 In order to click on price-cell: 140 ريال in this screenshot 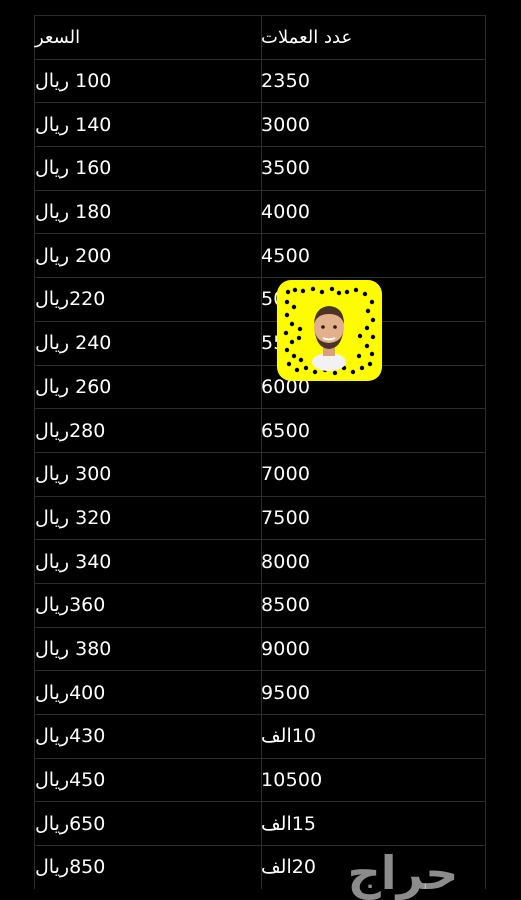, I will do `click(73, 124)`.